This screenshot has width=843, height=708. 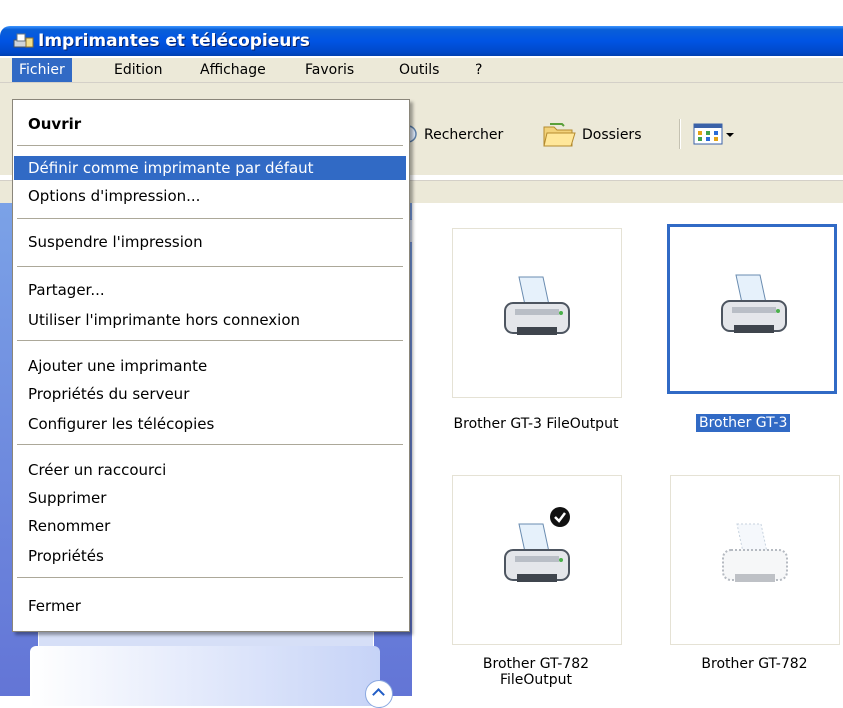 What do you see at coordinates (708, 134) in the screenshot?
I see `views-icon` at bounding box center [708, 134].